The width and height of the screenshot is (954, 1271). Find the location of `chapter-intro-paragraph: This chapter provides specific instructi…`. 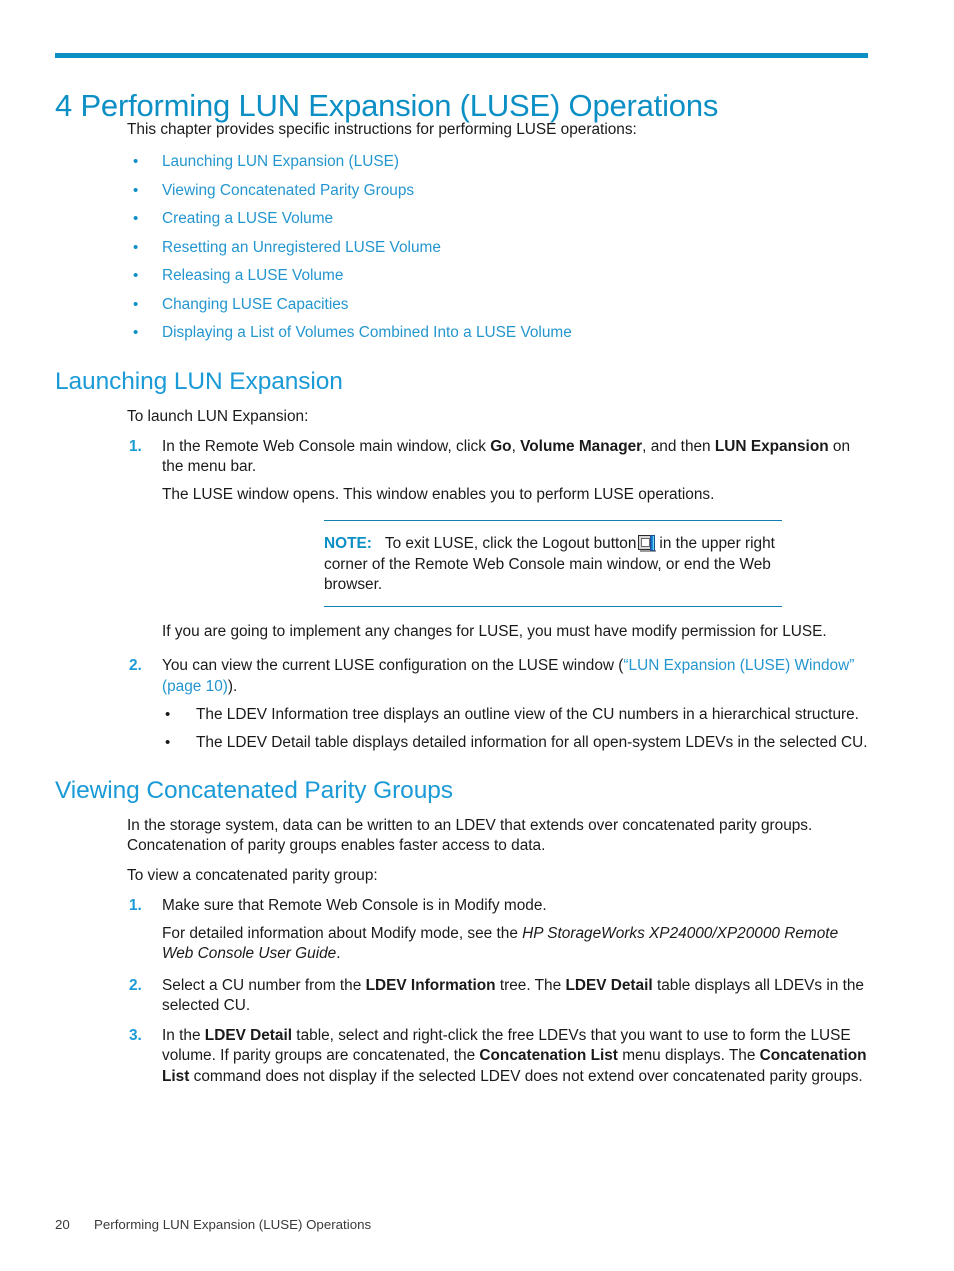

chapter-intro-paragraph: This chapter provides specific instructi… is located at coordinates (382, 129).